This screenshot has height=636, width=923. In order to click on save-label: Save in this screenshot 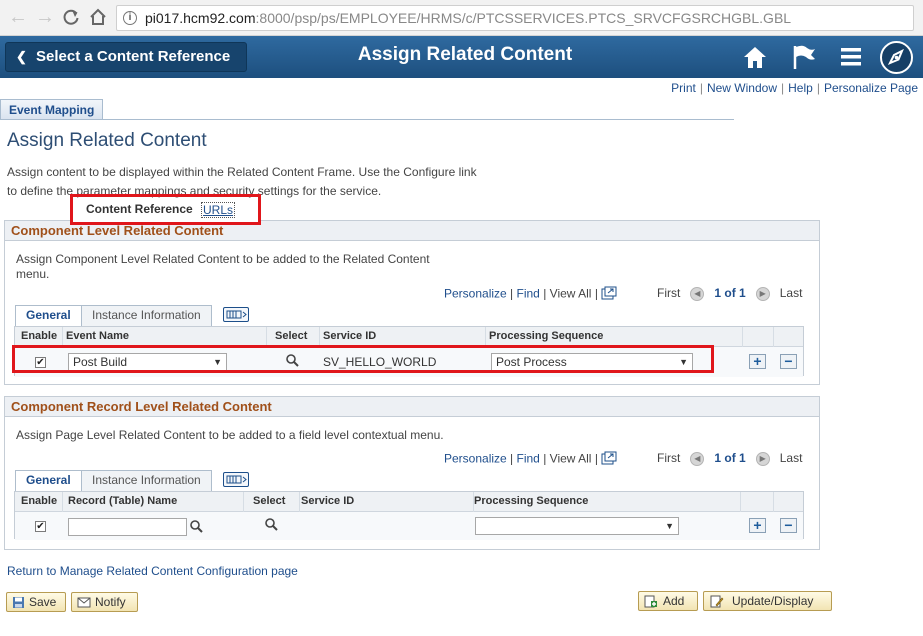, I will do `click(43, 602)`.